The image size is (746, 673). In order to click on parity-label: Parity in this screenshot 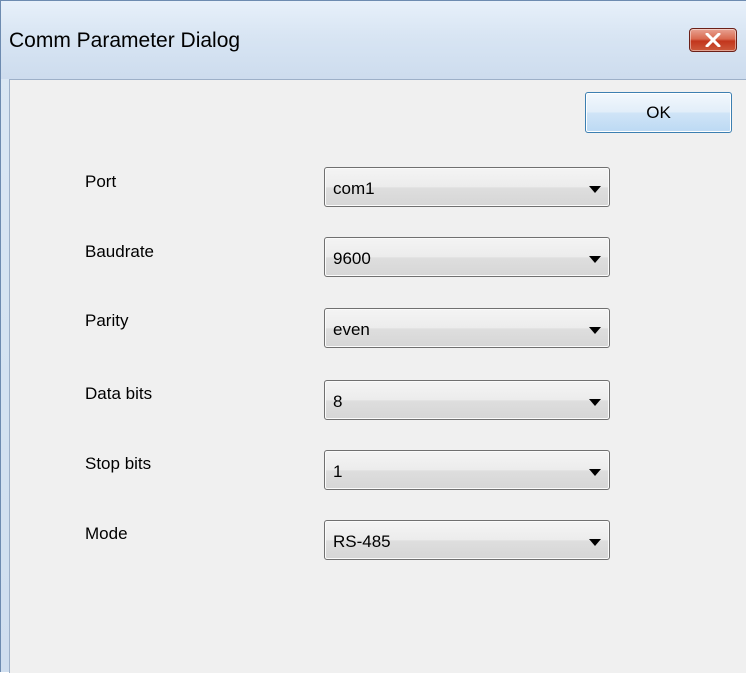, I will do `click(107, 320)`.